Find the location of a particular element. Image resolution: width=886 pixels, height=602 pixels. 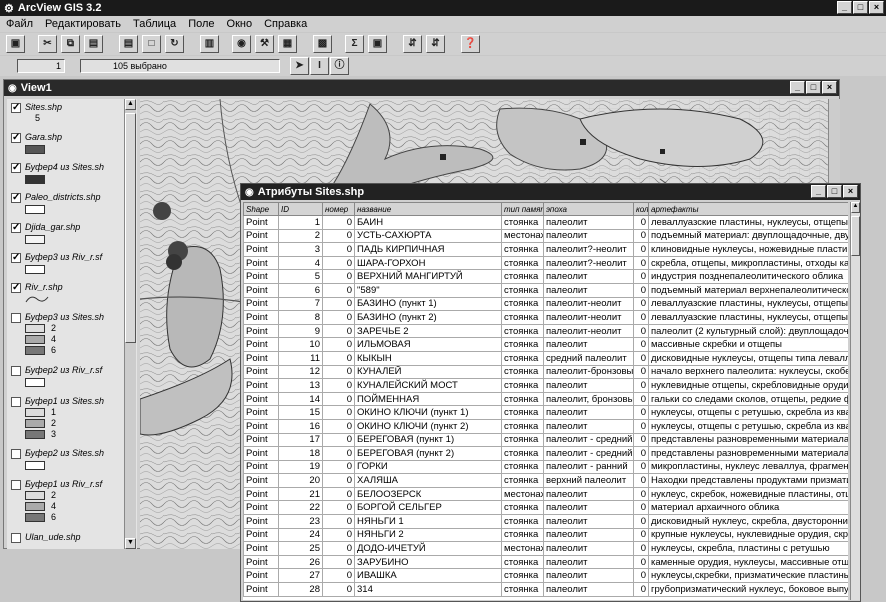

table-cell: БЕРЕГОВАЯ (пункт 1) is located at coordinates (428, 440).